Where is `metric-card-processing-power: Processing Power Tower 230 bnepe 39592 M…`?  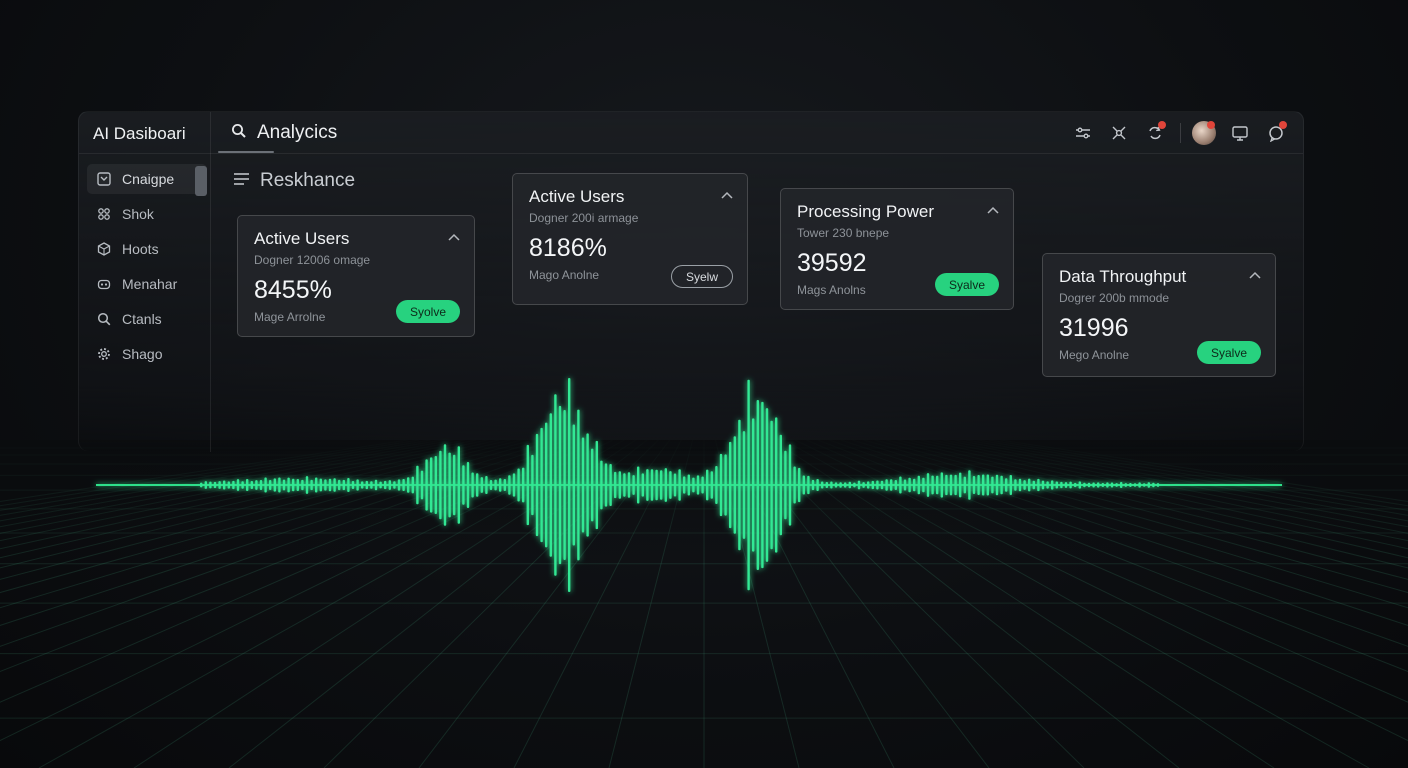 metric-card-processing-power: Processing Power Tower 230 bnepe 39592 M… is located at coordinates (897, 249).